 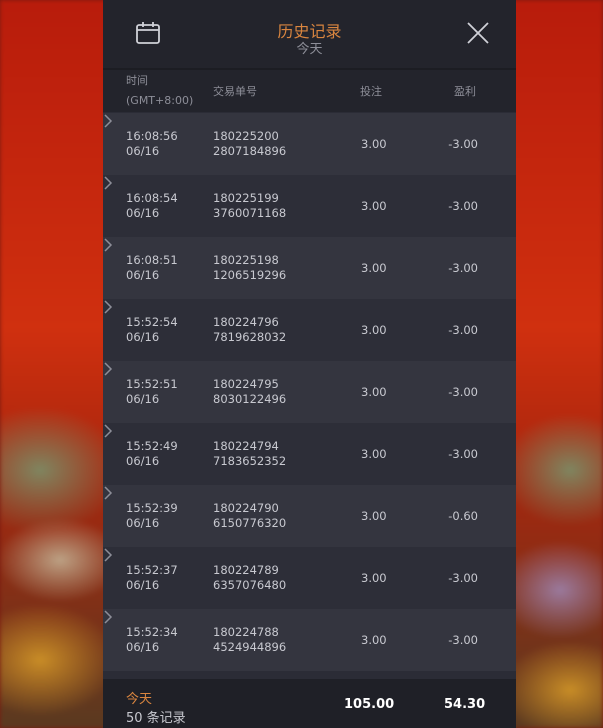 What do you see at coordinates (160, 100) in the screenshot?
I see `col-timezone: (GMT+8:00)` at bounding box center [160, 100].